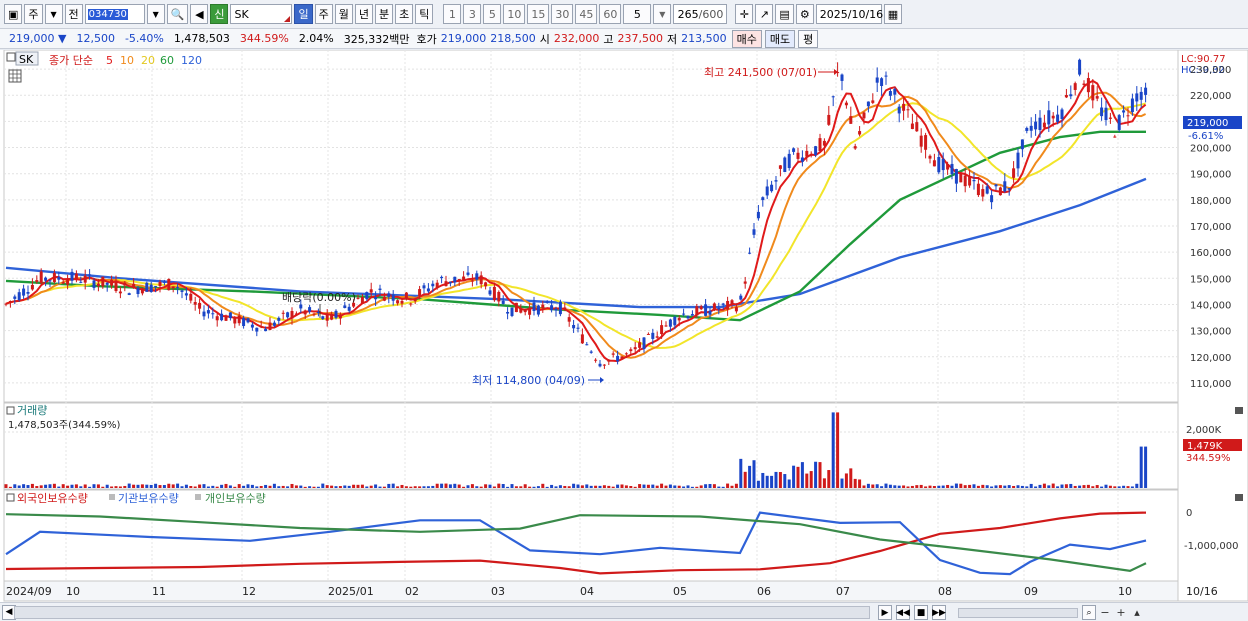  Describe the element at coordinates (760, 72) in the screenshot. I see `high-annotation: 최고 241,500 (07/01)` at that location.